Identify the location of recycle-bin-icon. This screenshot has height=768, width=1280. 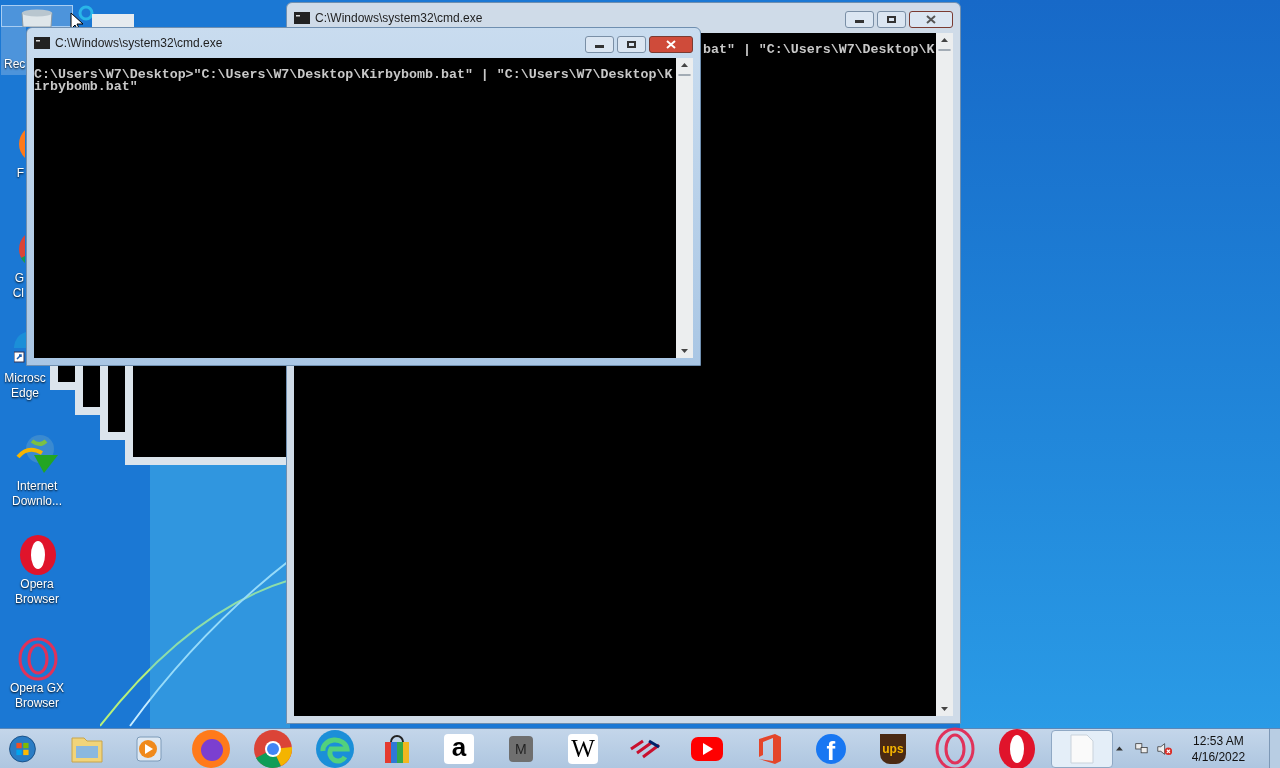
(37, 18).